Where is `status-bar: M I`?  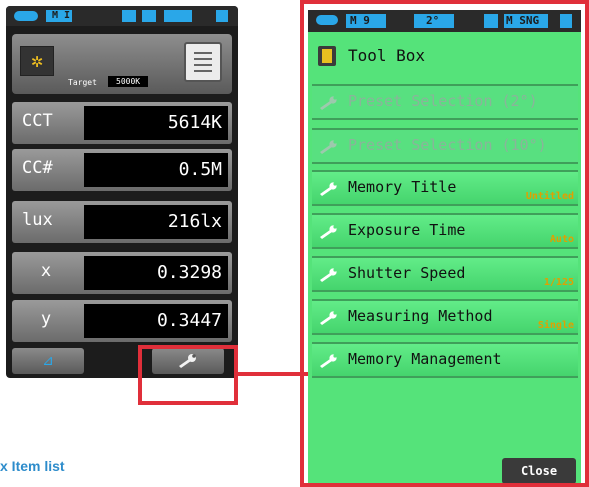 status-bar: M I is located at coordinates (122, 16).